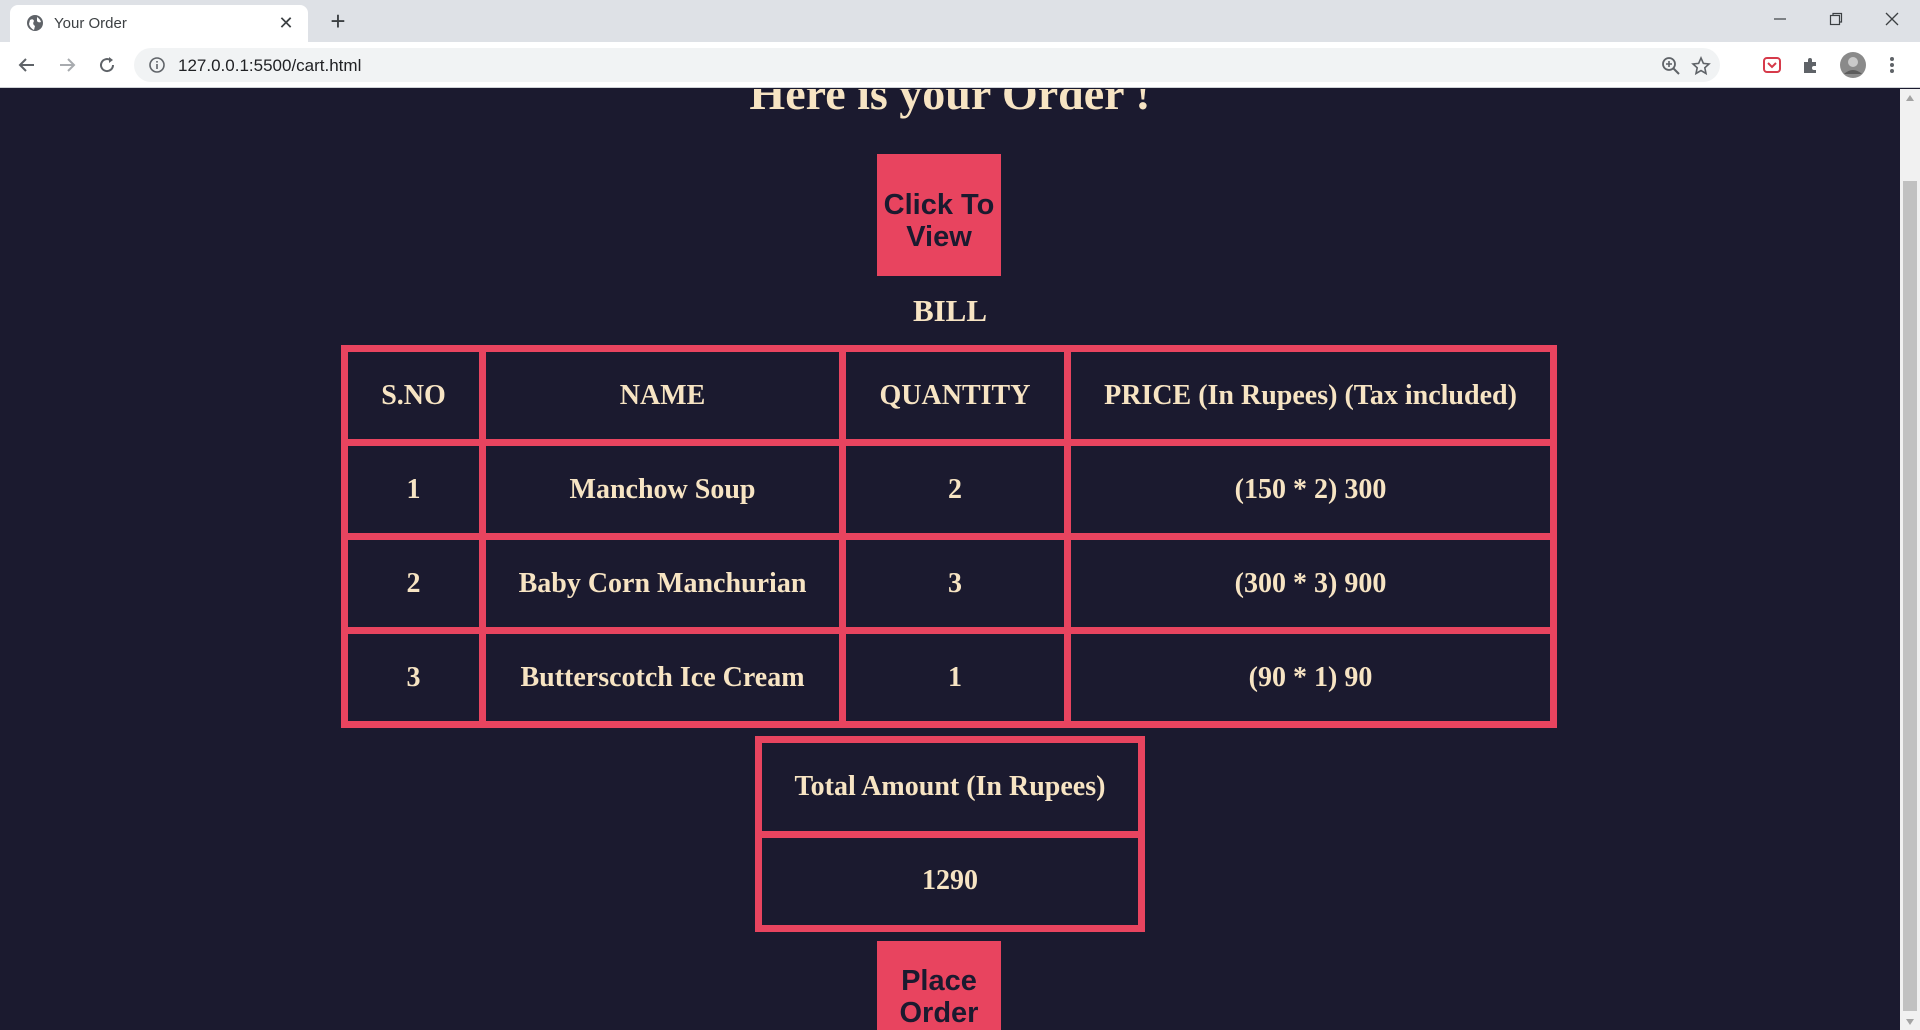 The width and height of the screenshot is (1920, 1030). I want to click on menu-kebab-icon, so click(1892, 65).